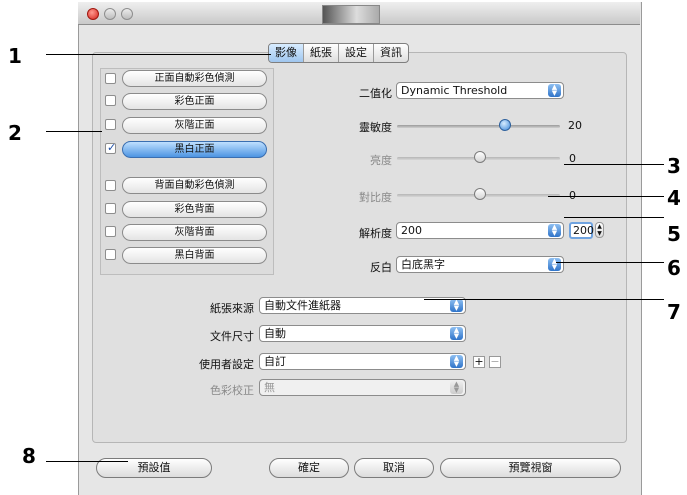 Image resolution: width=687 pixels, height=495 pixels. Describe the element at coordinates (375, 127) in the screenshot. I see `sensitivity-label: 靈敏度` at that location.